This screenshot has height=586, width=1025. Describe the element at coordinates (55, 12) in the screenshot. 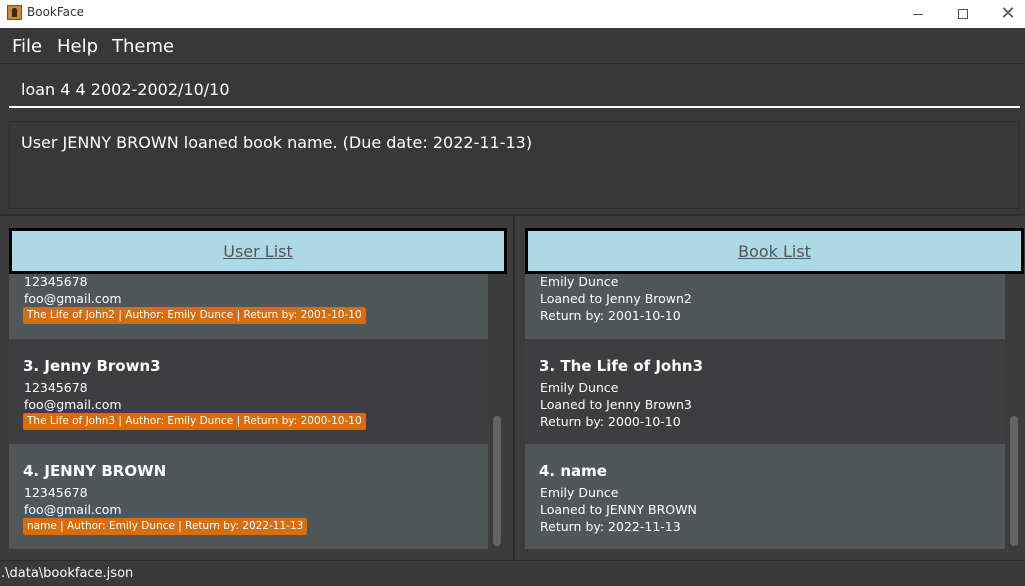

I see `window-title: BookFace` at that location.